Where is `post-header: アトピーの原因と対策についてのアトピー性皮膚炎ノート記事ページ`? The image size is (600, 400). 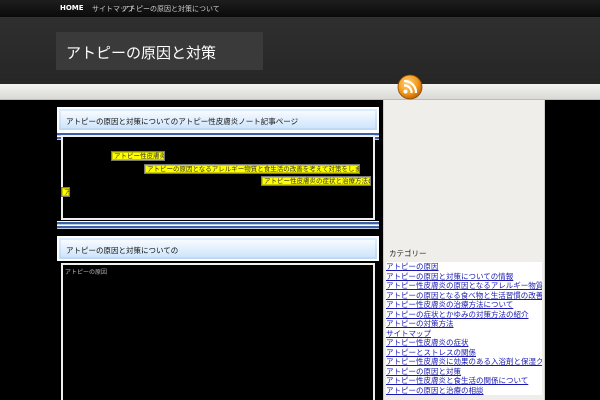
post-header: アトピーの原因と対策についてのアトピー性皮膚炎ノート記事ページ is located at coordinates (218, 119).